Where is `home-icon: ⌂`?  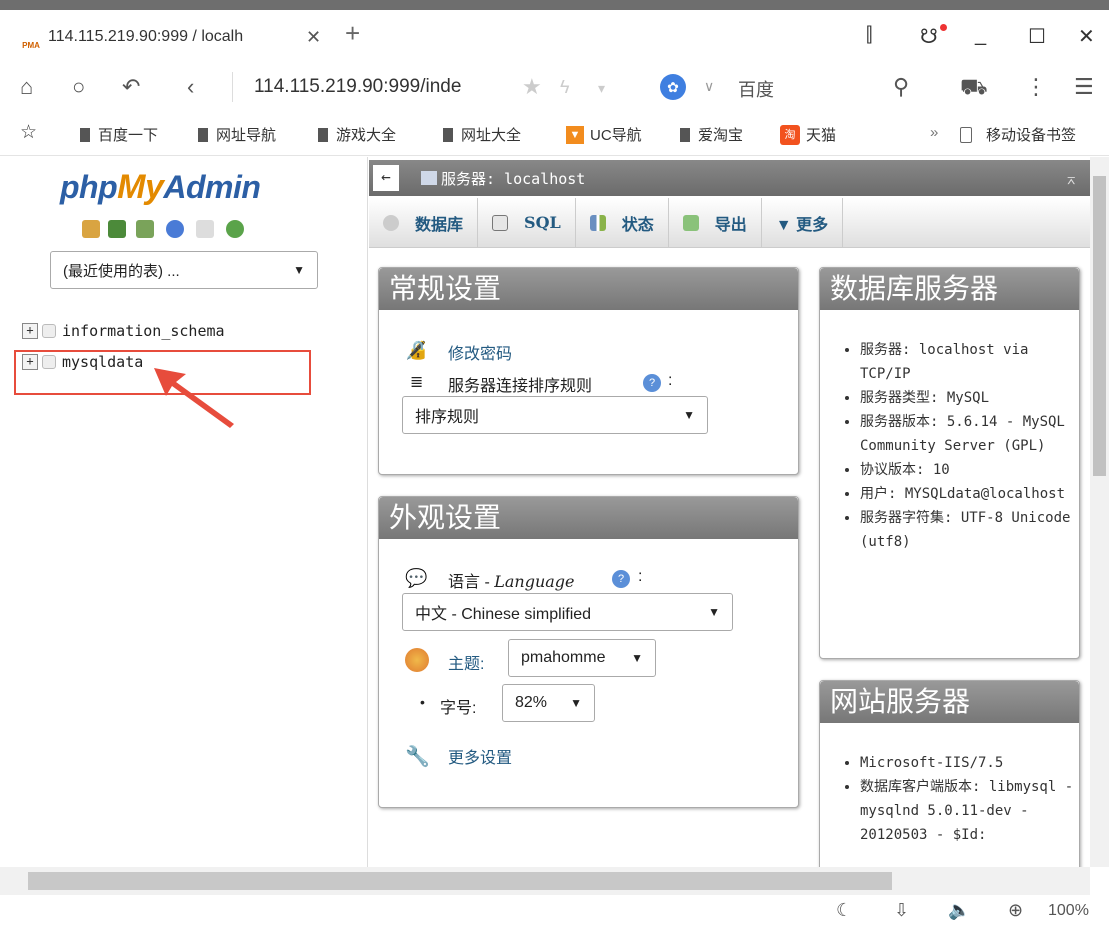 home-icon: ⌂ is located at coordinates (26, 87).